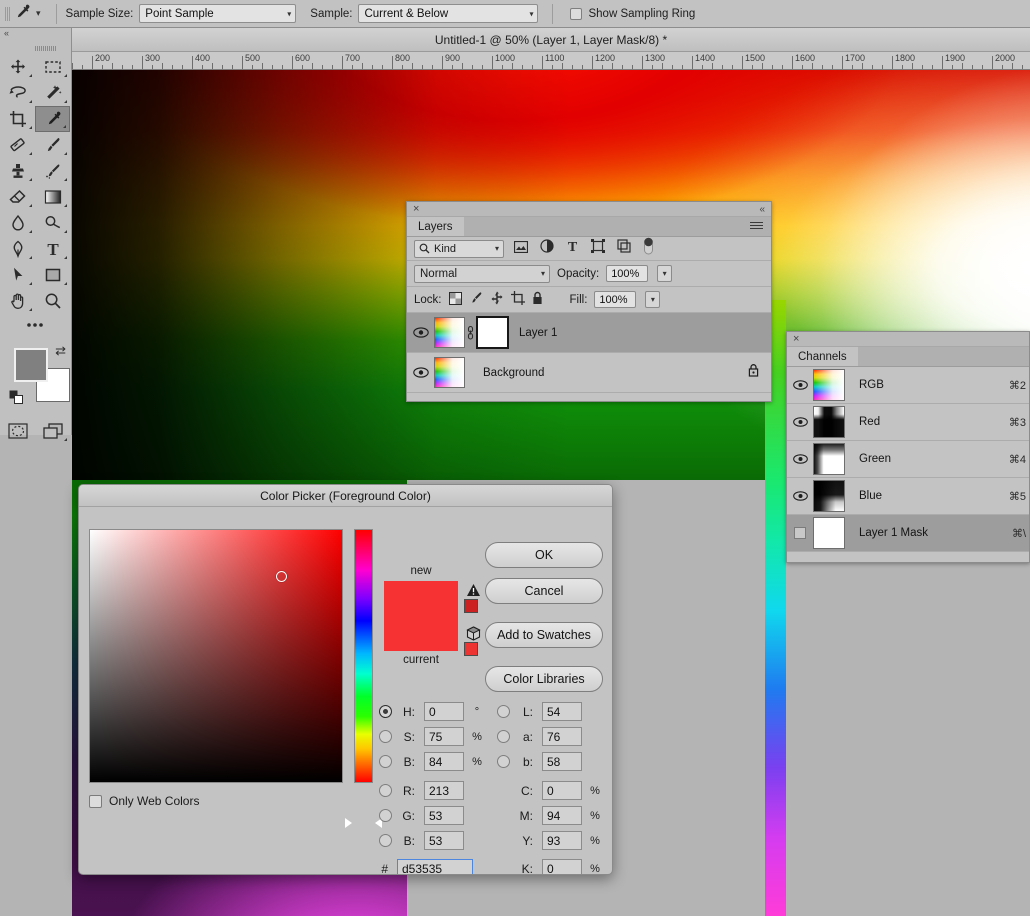 This screenshot has height=916, width=1030. Describe the element at coordinates (52, 197) in the screenshot. I see `gradient-tool` at that location.